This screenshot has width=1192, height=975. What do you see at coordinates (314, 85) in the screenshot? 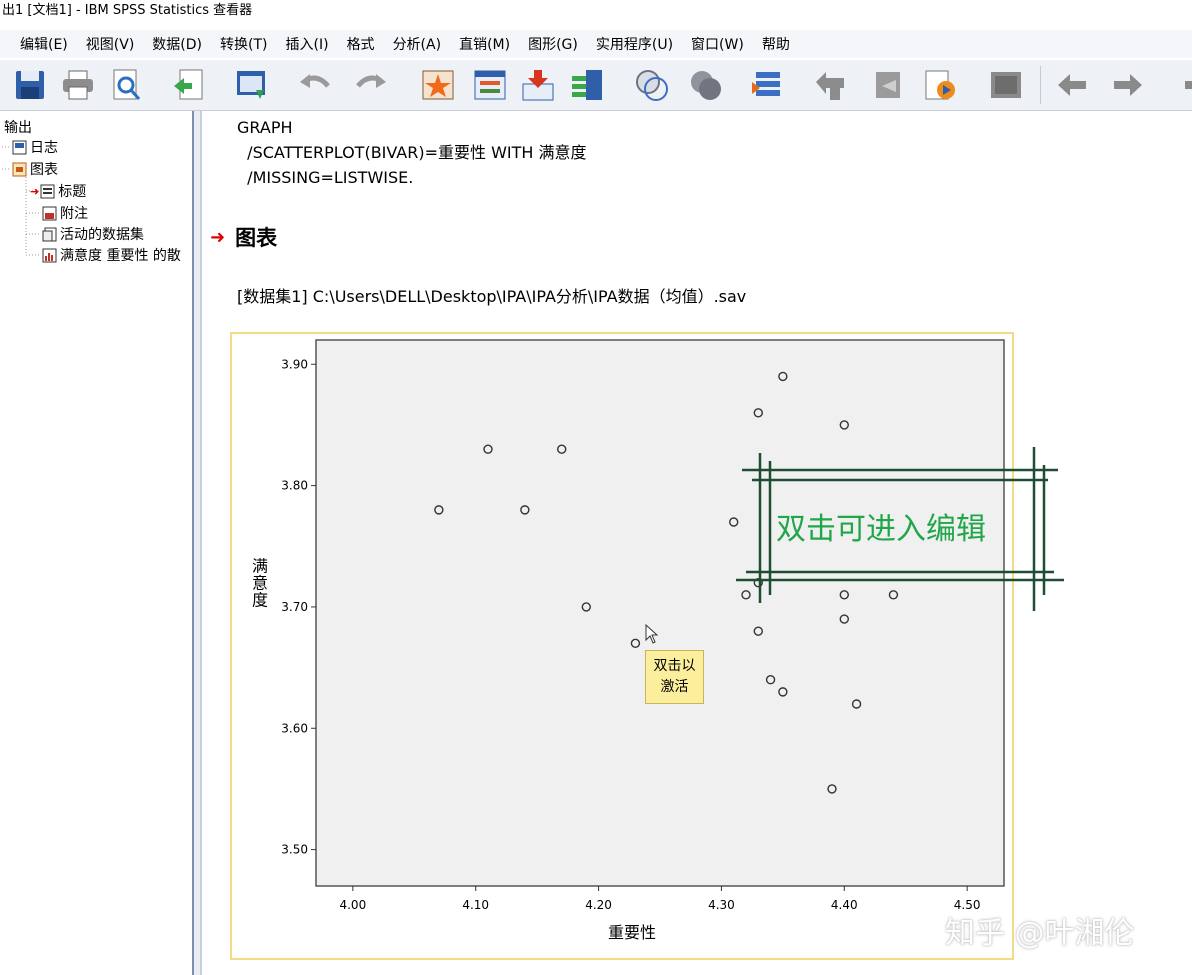
I see `undo-icon` at bounding box center [314, 85].